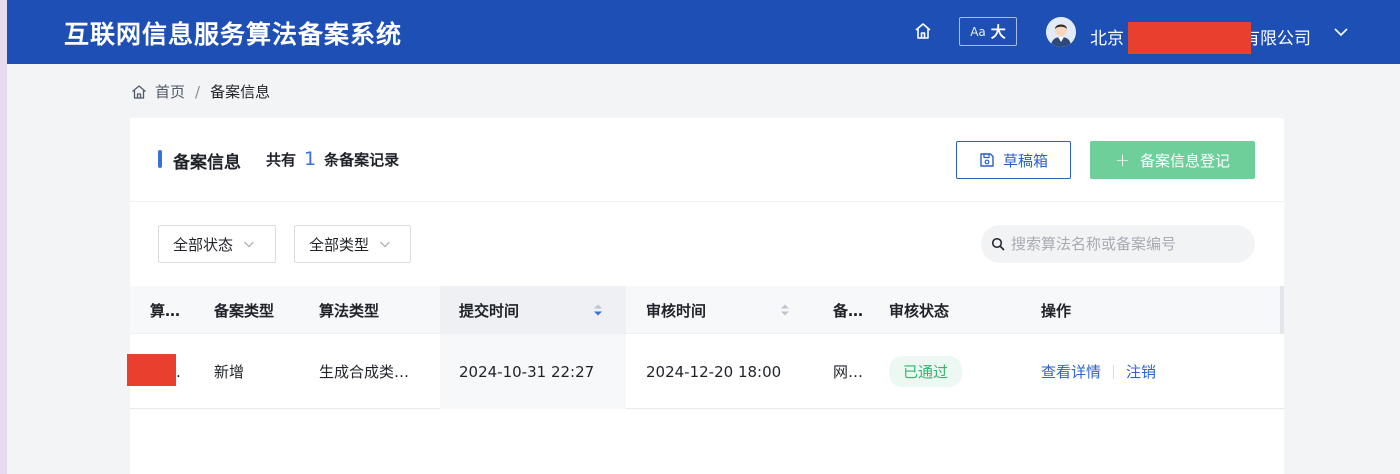 The image size is (1400, 474). Describe the element at coordinates (1126, 244) in the screenshot. I see `search-input` at that location.